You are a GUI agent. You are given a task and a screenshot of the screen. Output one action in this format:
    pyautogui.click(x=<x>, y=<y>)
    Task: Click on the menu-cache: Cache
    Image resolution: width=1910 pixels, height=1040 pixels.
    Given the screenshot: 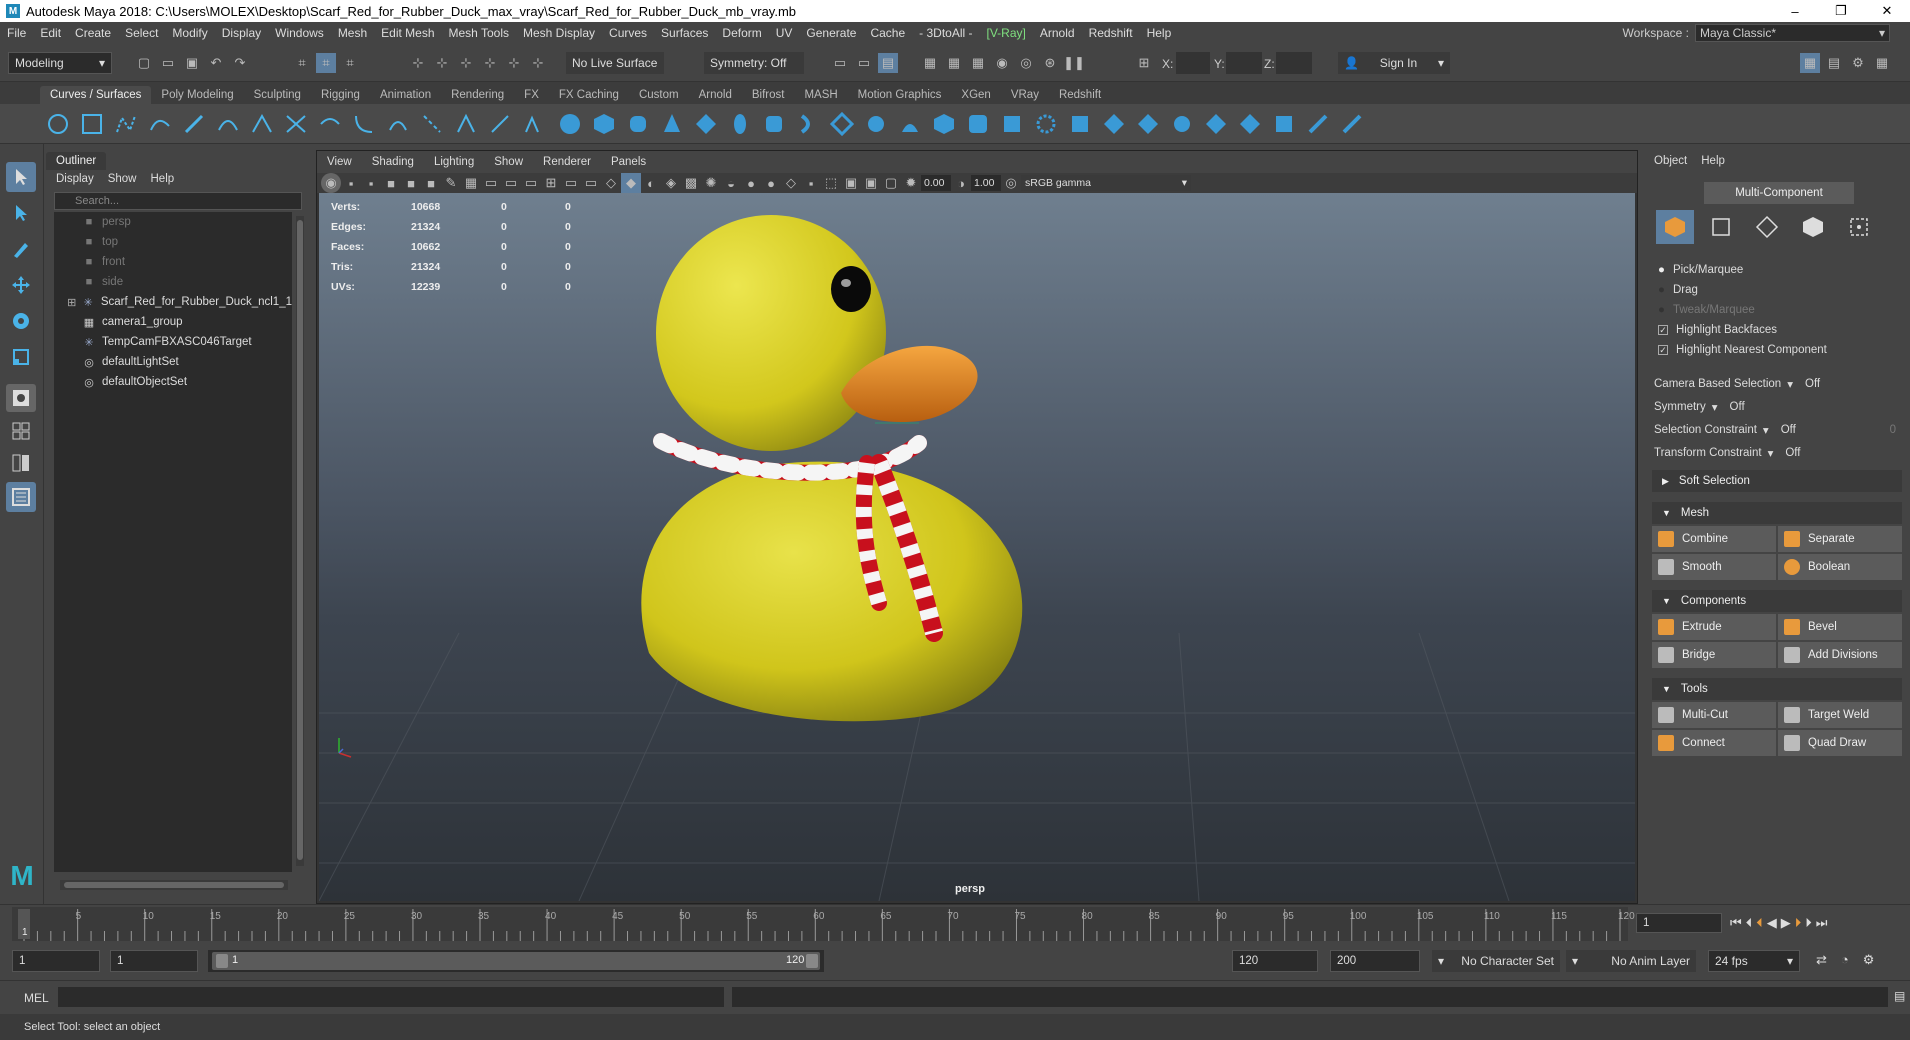 What is the action you would take?
    pyautogui.click(x=887, y=33)
    